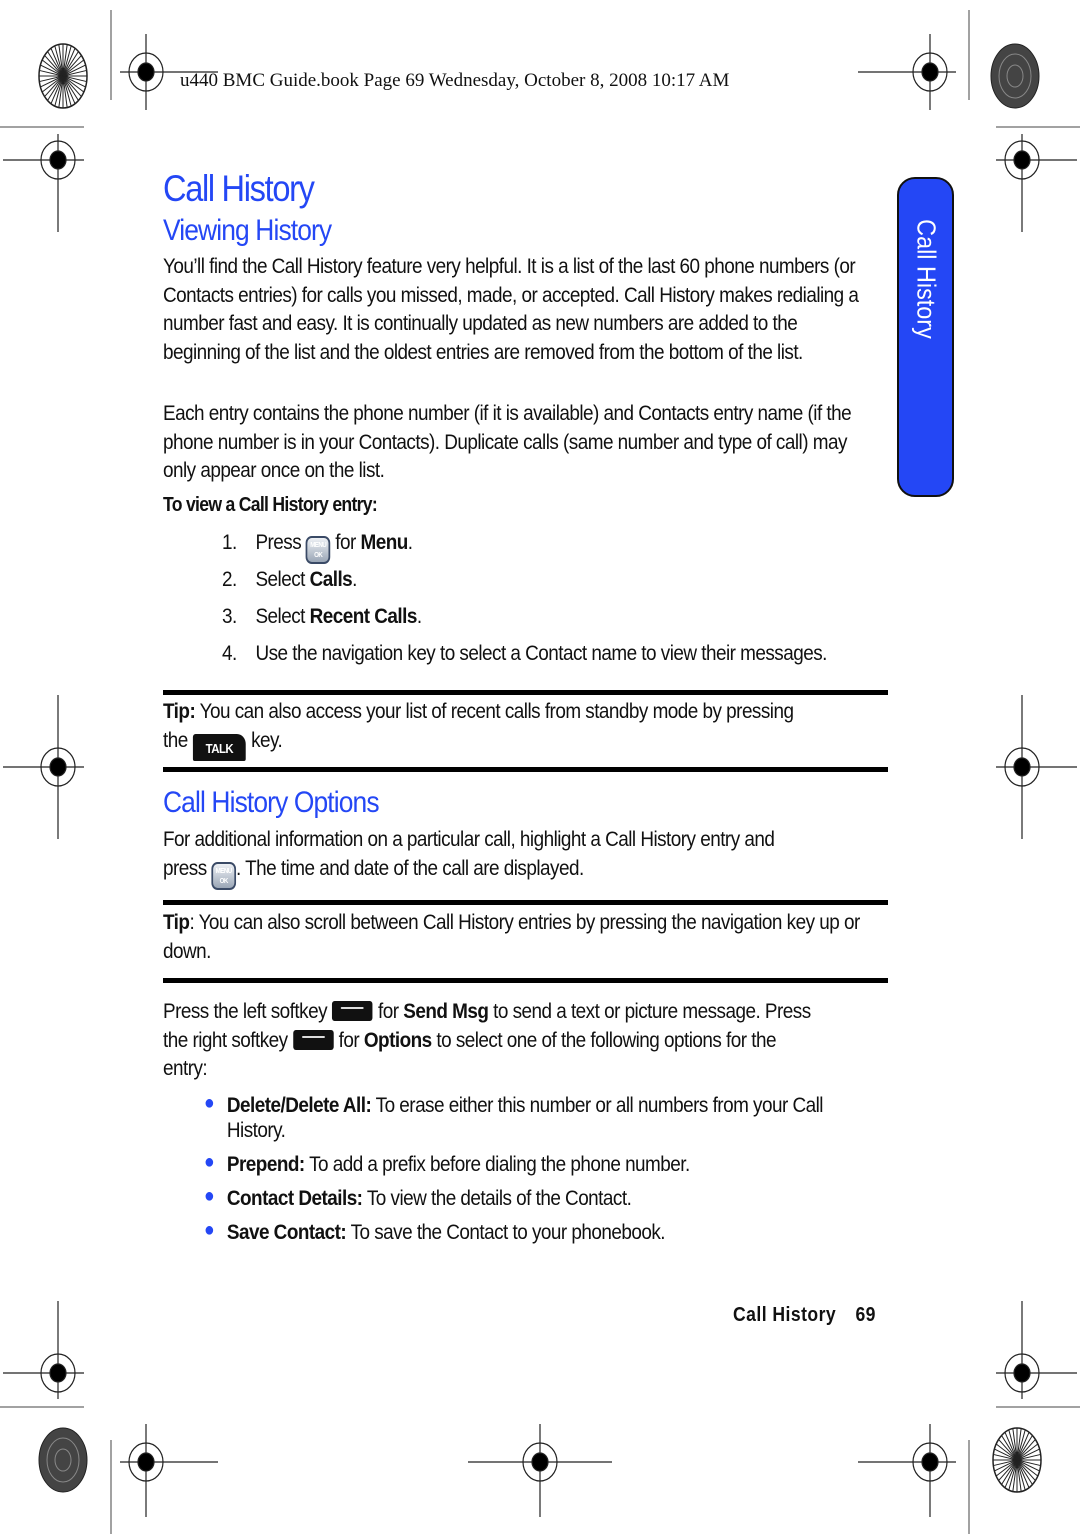 This screenshot has height=1534, width=1080. Describe the element at coordinates (176, 922) in the screenshot. I see `tip-label: Tip` at that location.